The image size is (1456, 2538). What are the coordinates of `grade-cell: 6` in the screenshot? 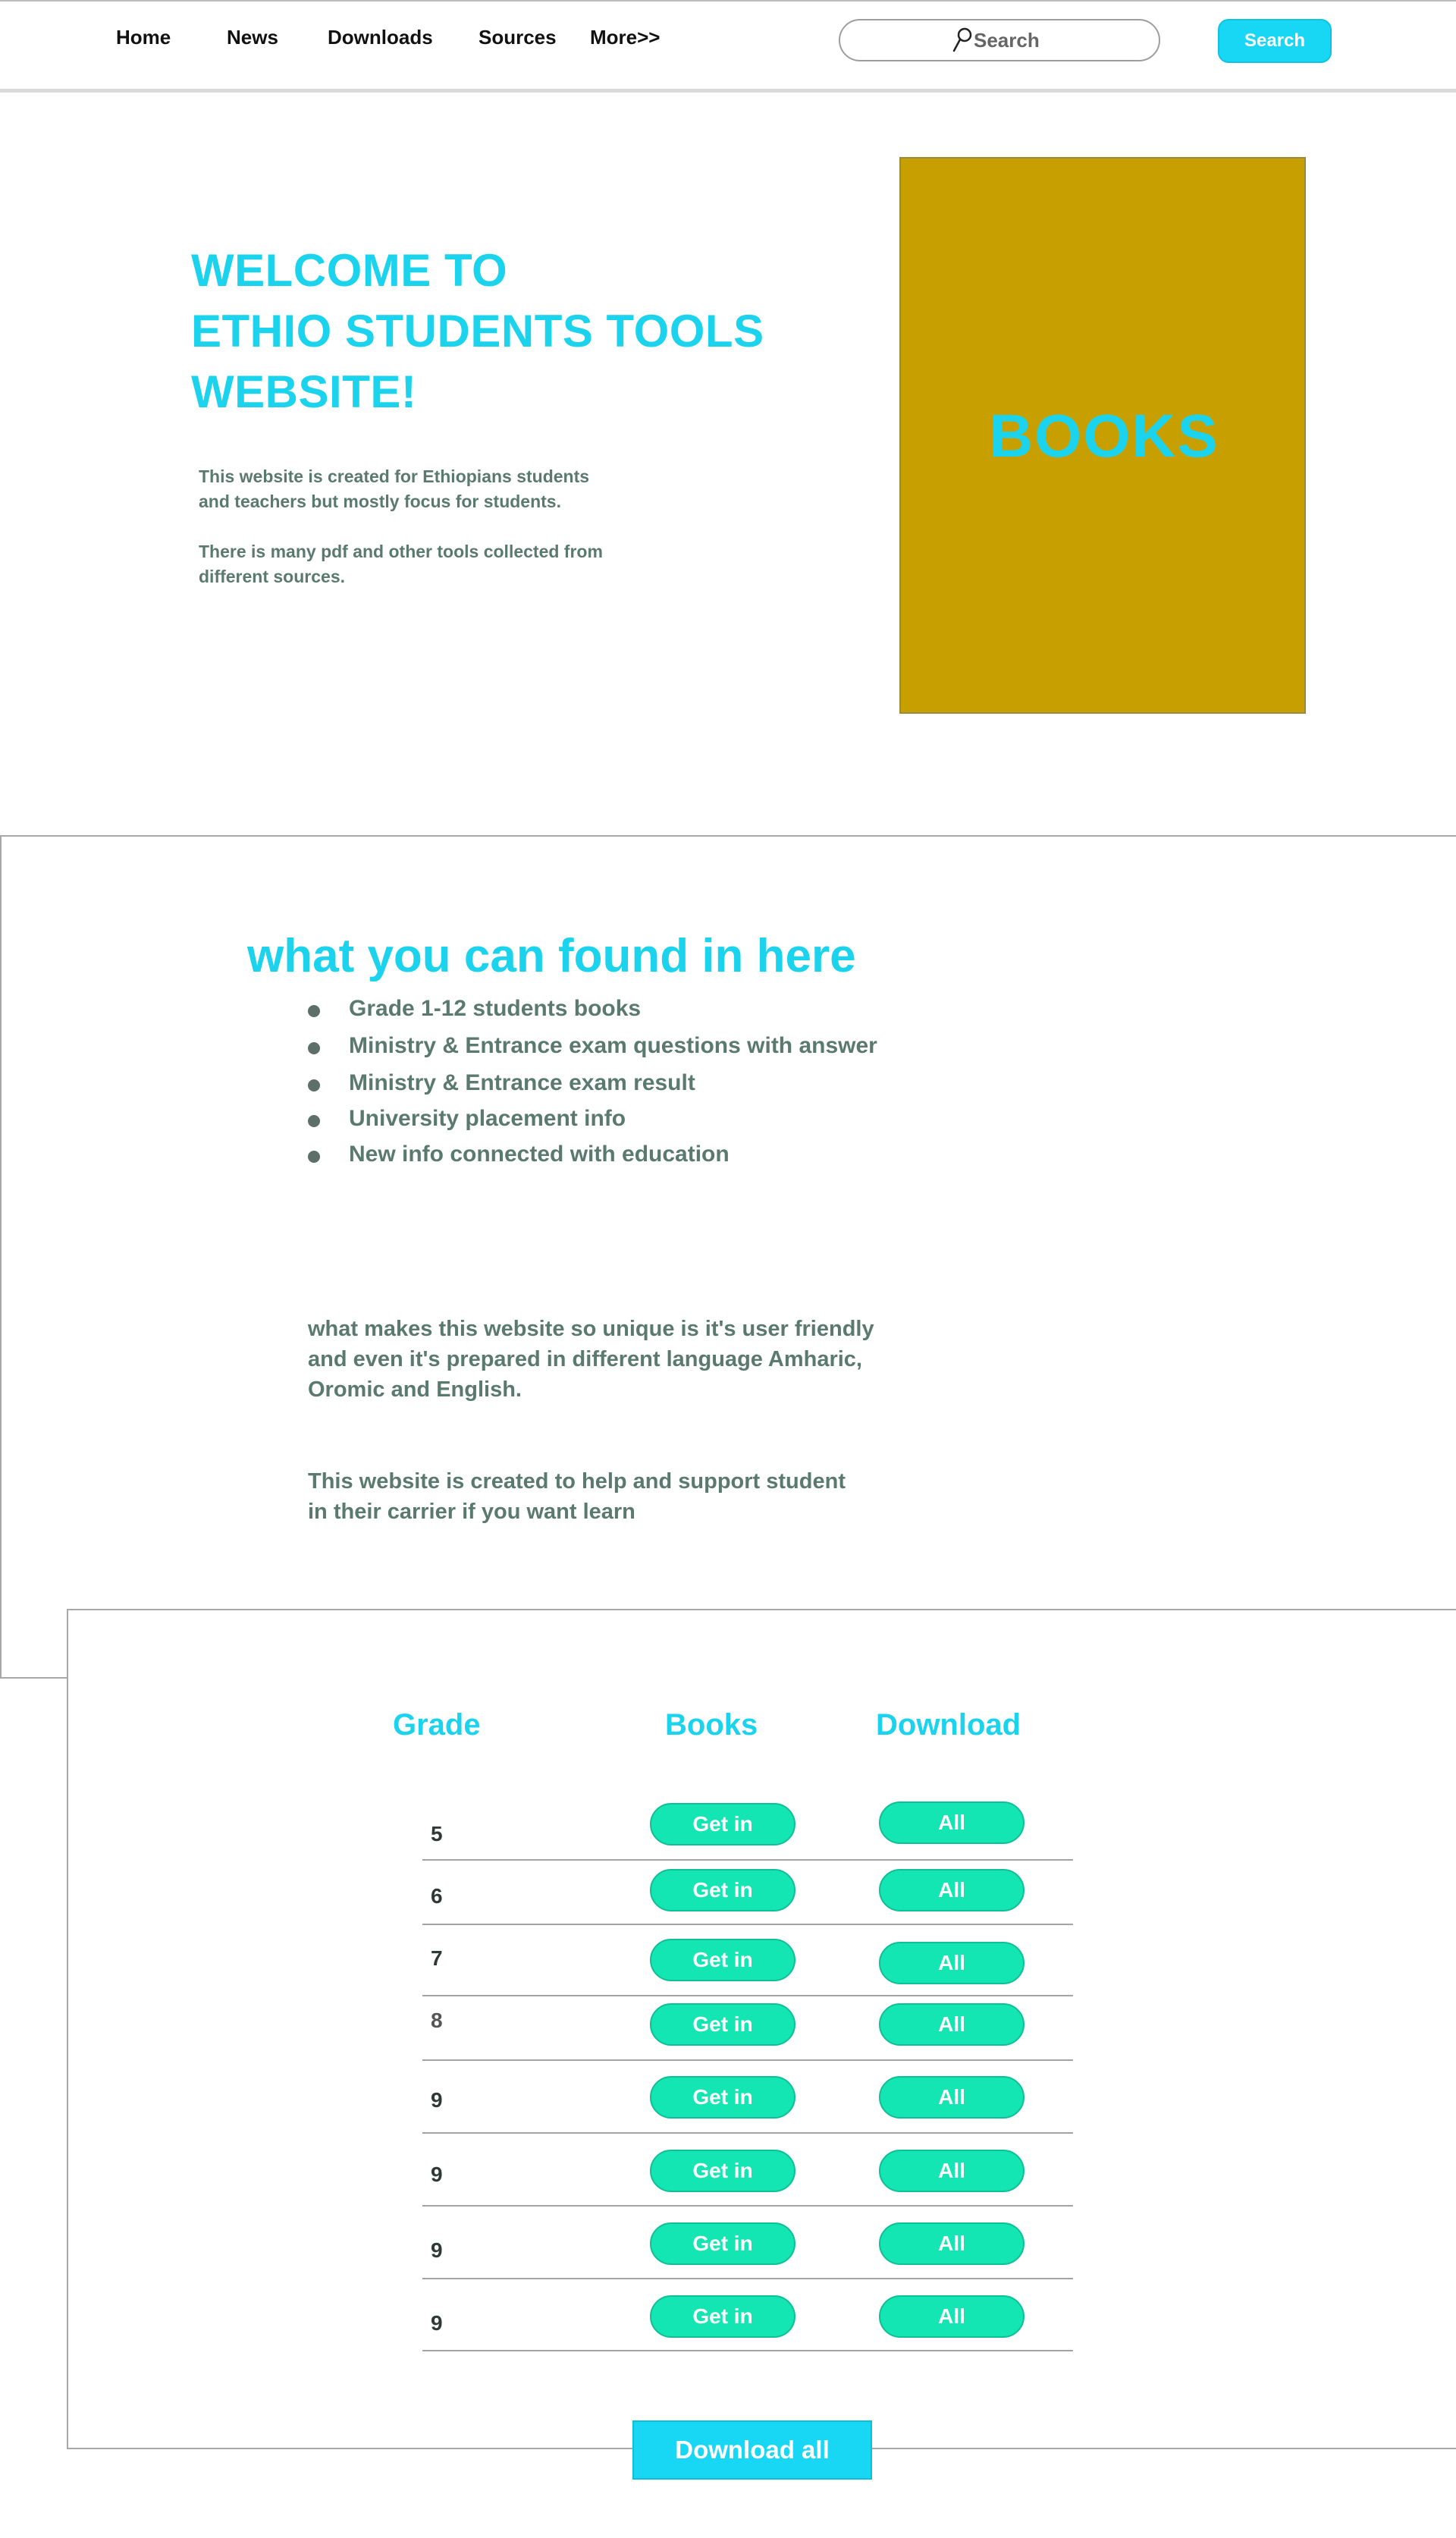 It's located at (437, 1896).